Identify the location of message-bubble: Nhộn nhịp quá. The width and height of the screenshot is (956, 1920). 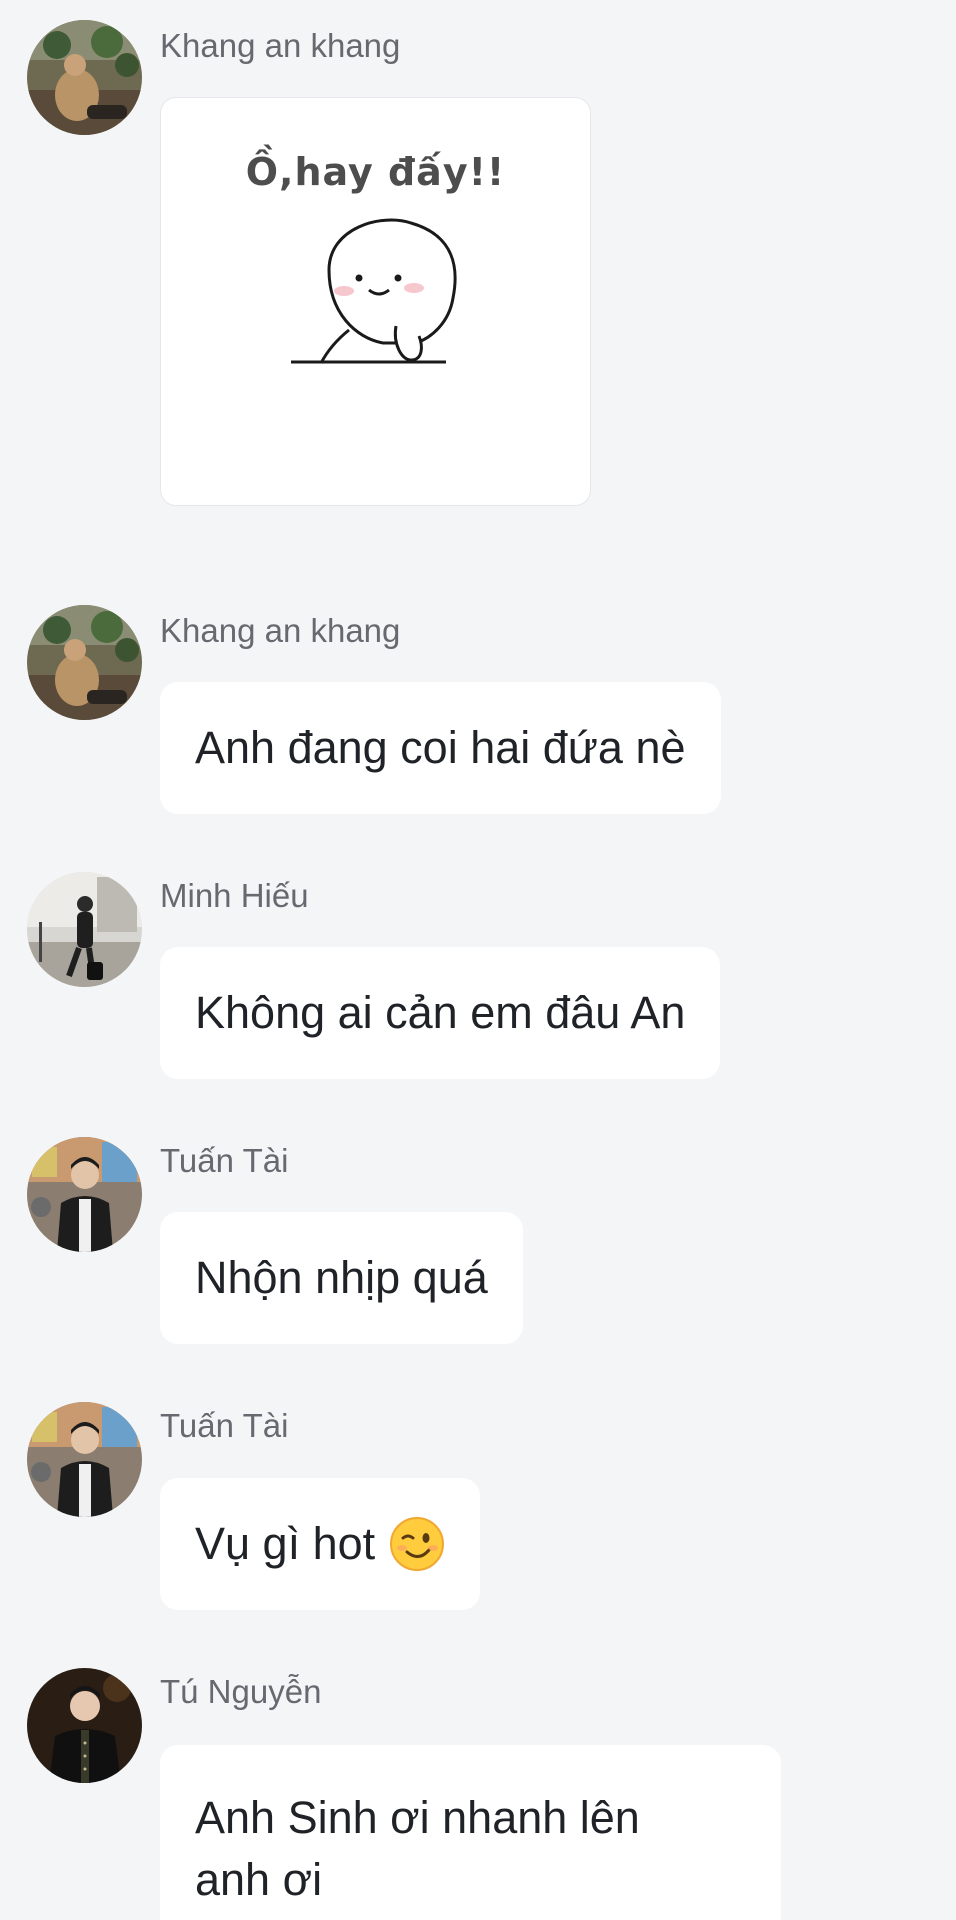
(341, 1278).